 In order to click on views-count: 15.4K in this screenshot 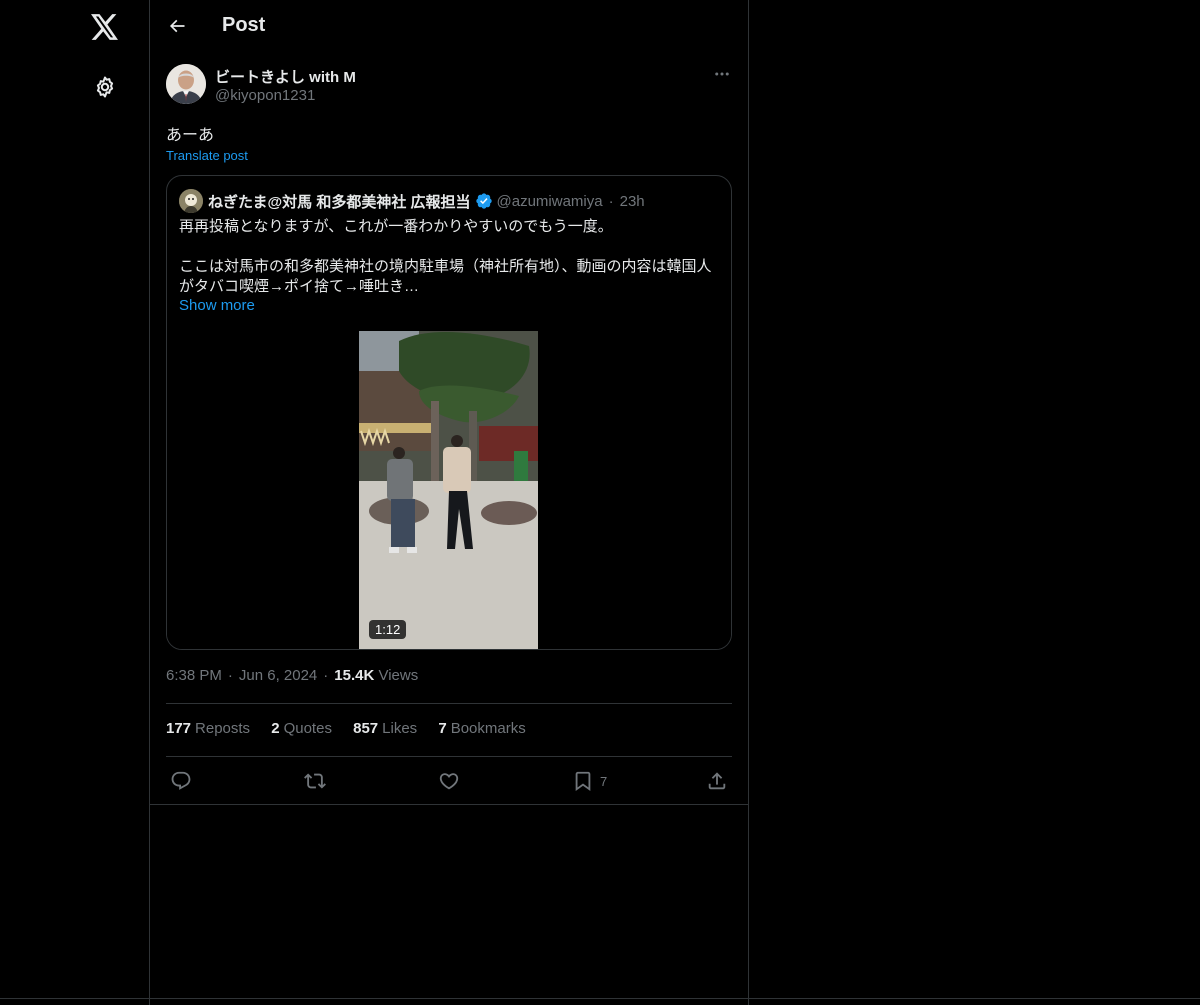, I will do `click(354, 675)`.